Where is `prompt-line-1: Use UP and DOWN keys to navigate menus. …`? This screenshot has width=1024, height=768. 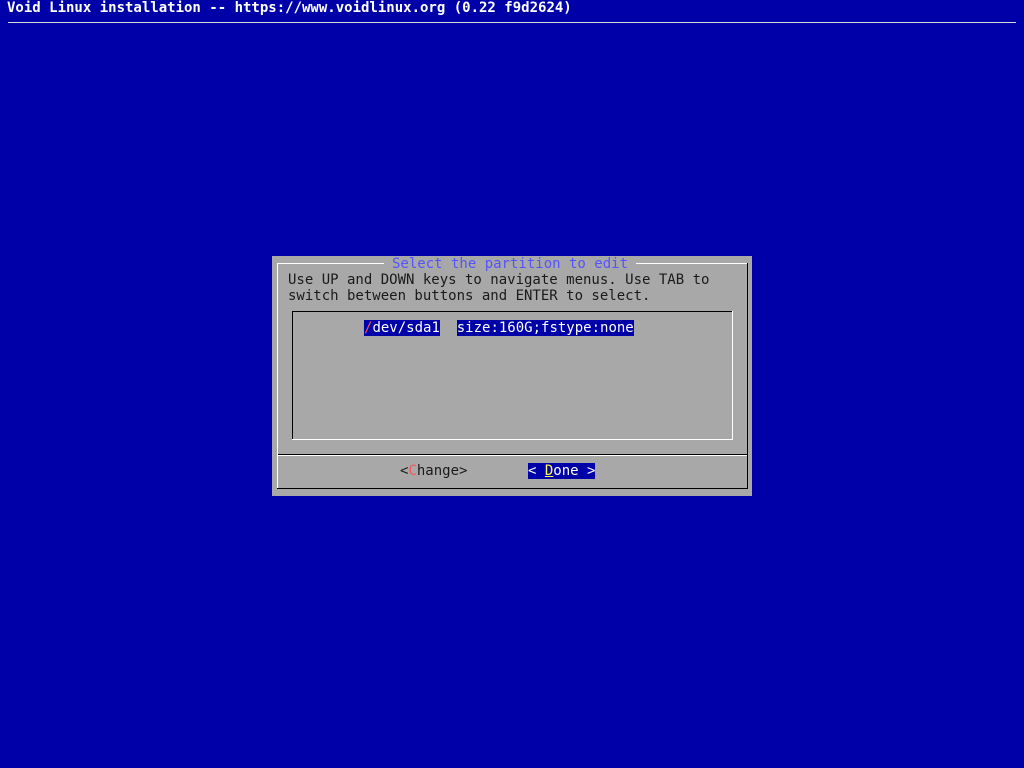 prompt-line-1: Use UP and DOWN keys to navigate menus. … is located at coordinates (499, 280).